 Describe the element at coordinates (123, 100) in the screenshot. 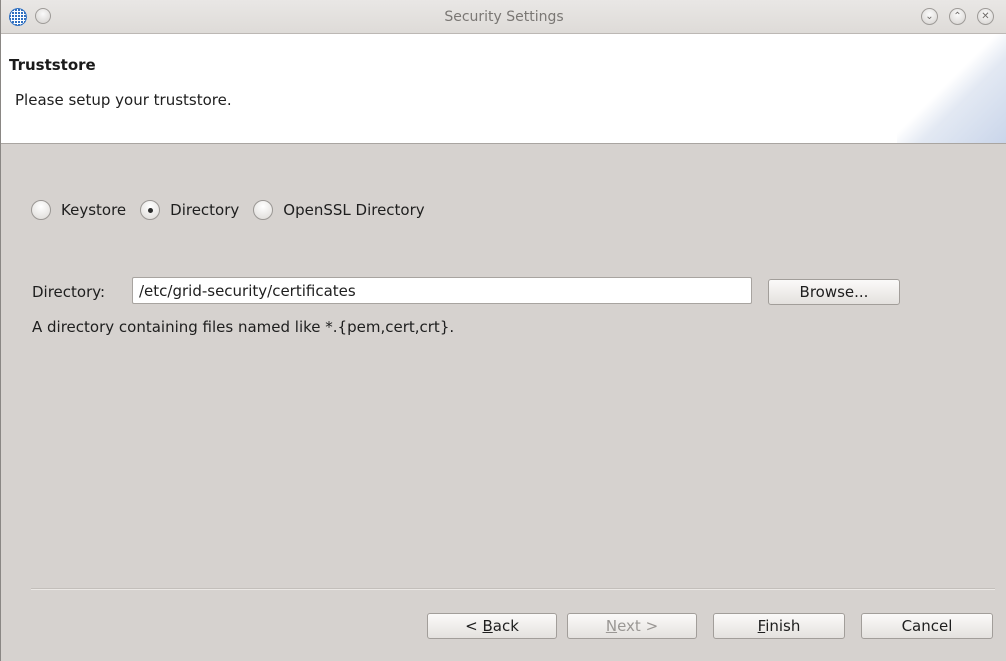

I see `page-description: Please setup your truststore.` at that location.